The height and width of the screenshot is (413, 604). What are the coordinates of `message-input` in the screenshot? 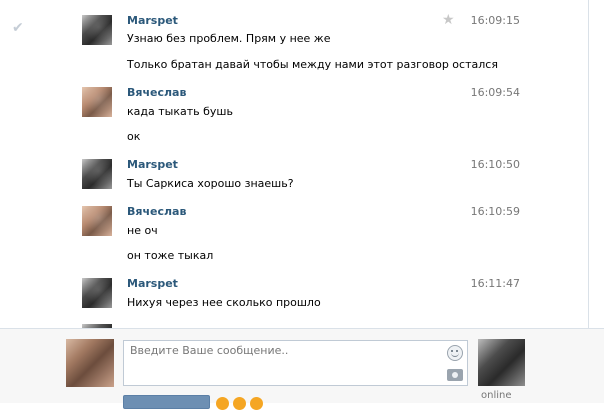 It's located at (285, 364).